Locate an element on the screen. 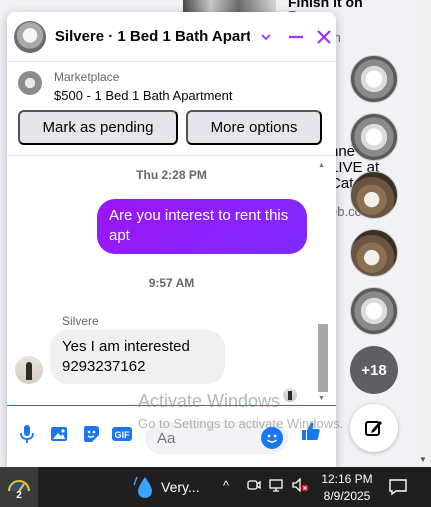 The width and height of the screenshot is (431, 507). activate-windows-watermark: Activate Windows is located at coordinates (209, 401).